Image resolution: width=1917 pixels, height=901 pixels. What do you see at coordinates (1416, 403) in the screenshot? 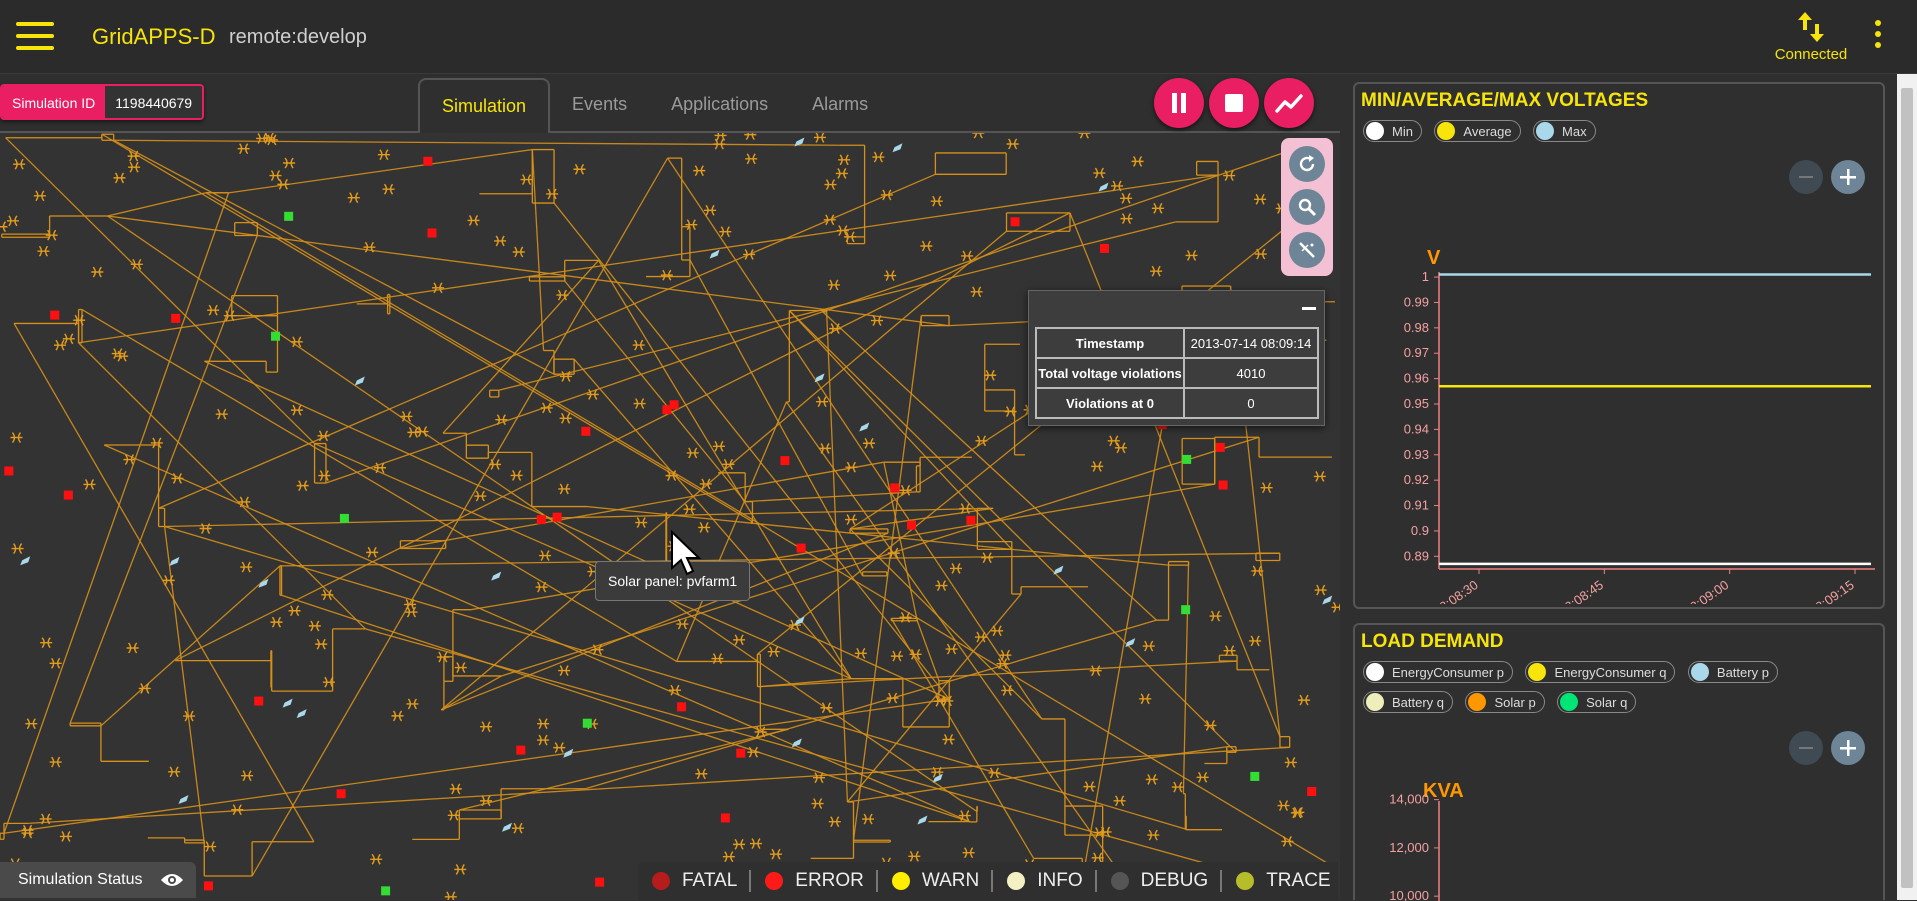
I see `y-tick-label: 0.95` at bounding box center [1416, 403].